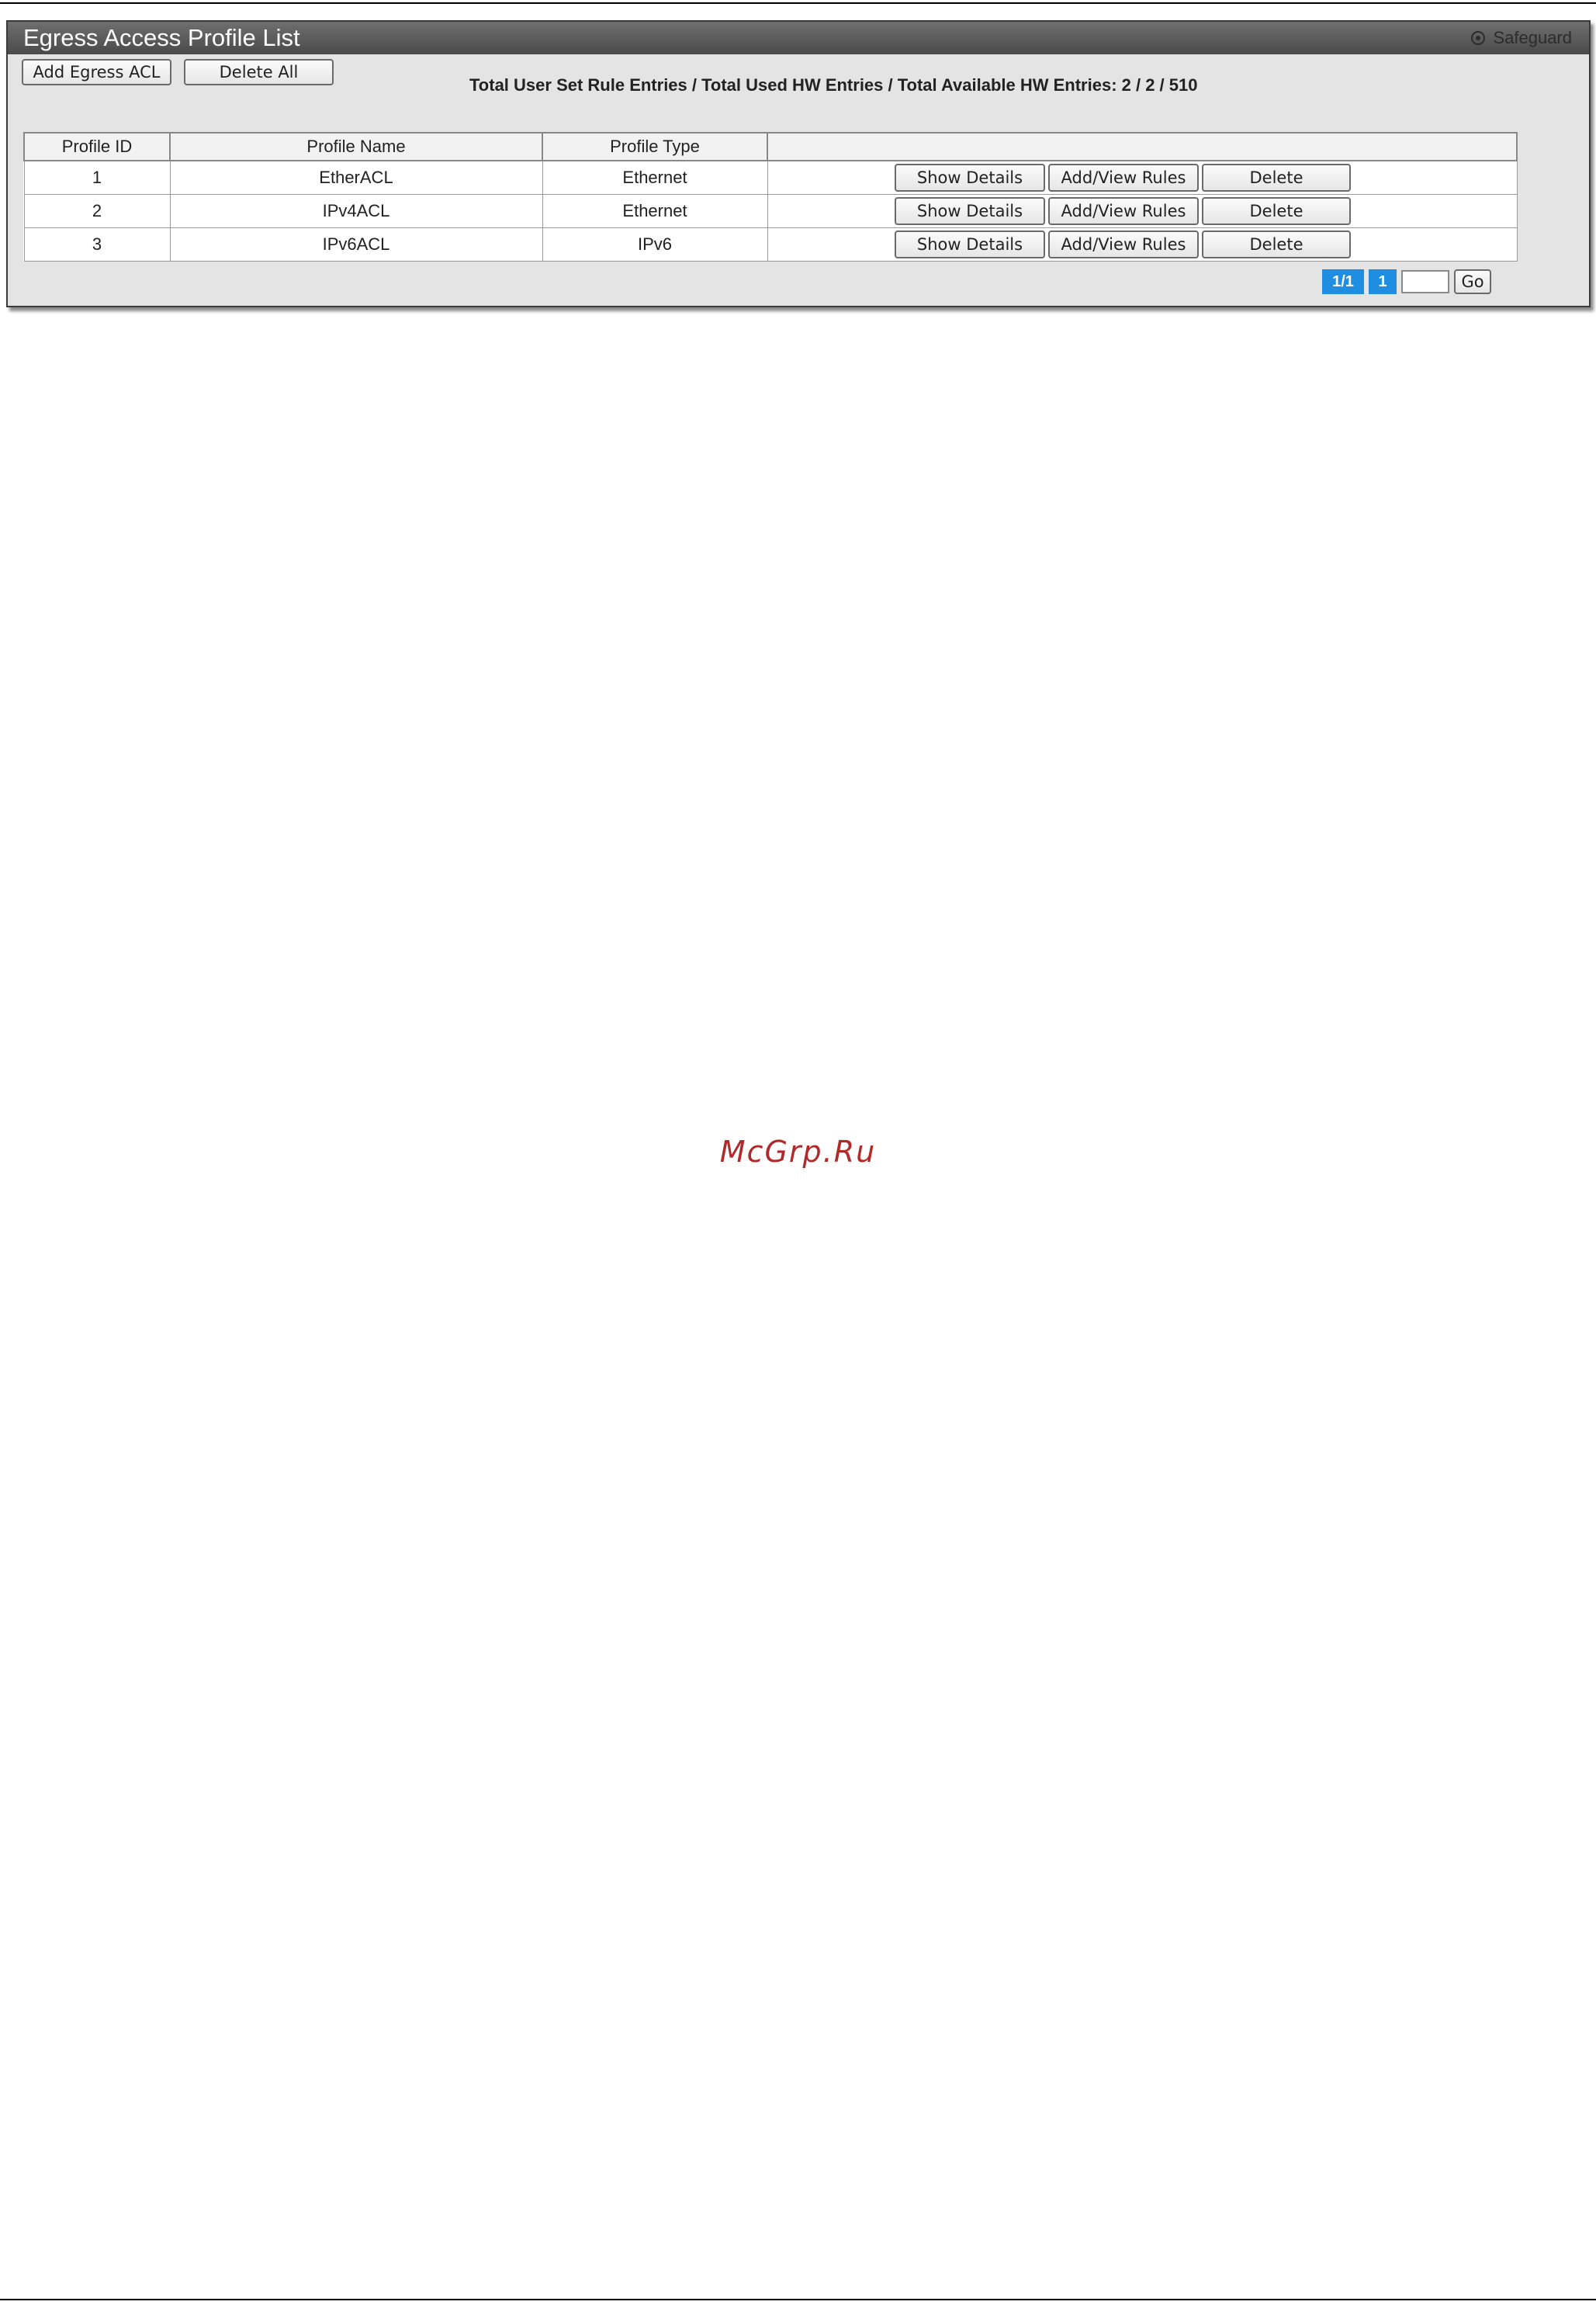 The width and height of the screenshot is (1596, 2305). Describe the element at coordinates (1478, 38) in the screenshot. I see `safeguard-icon` at that location.